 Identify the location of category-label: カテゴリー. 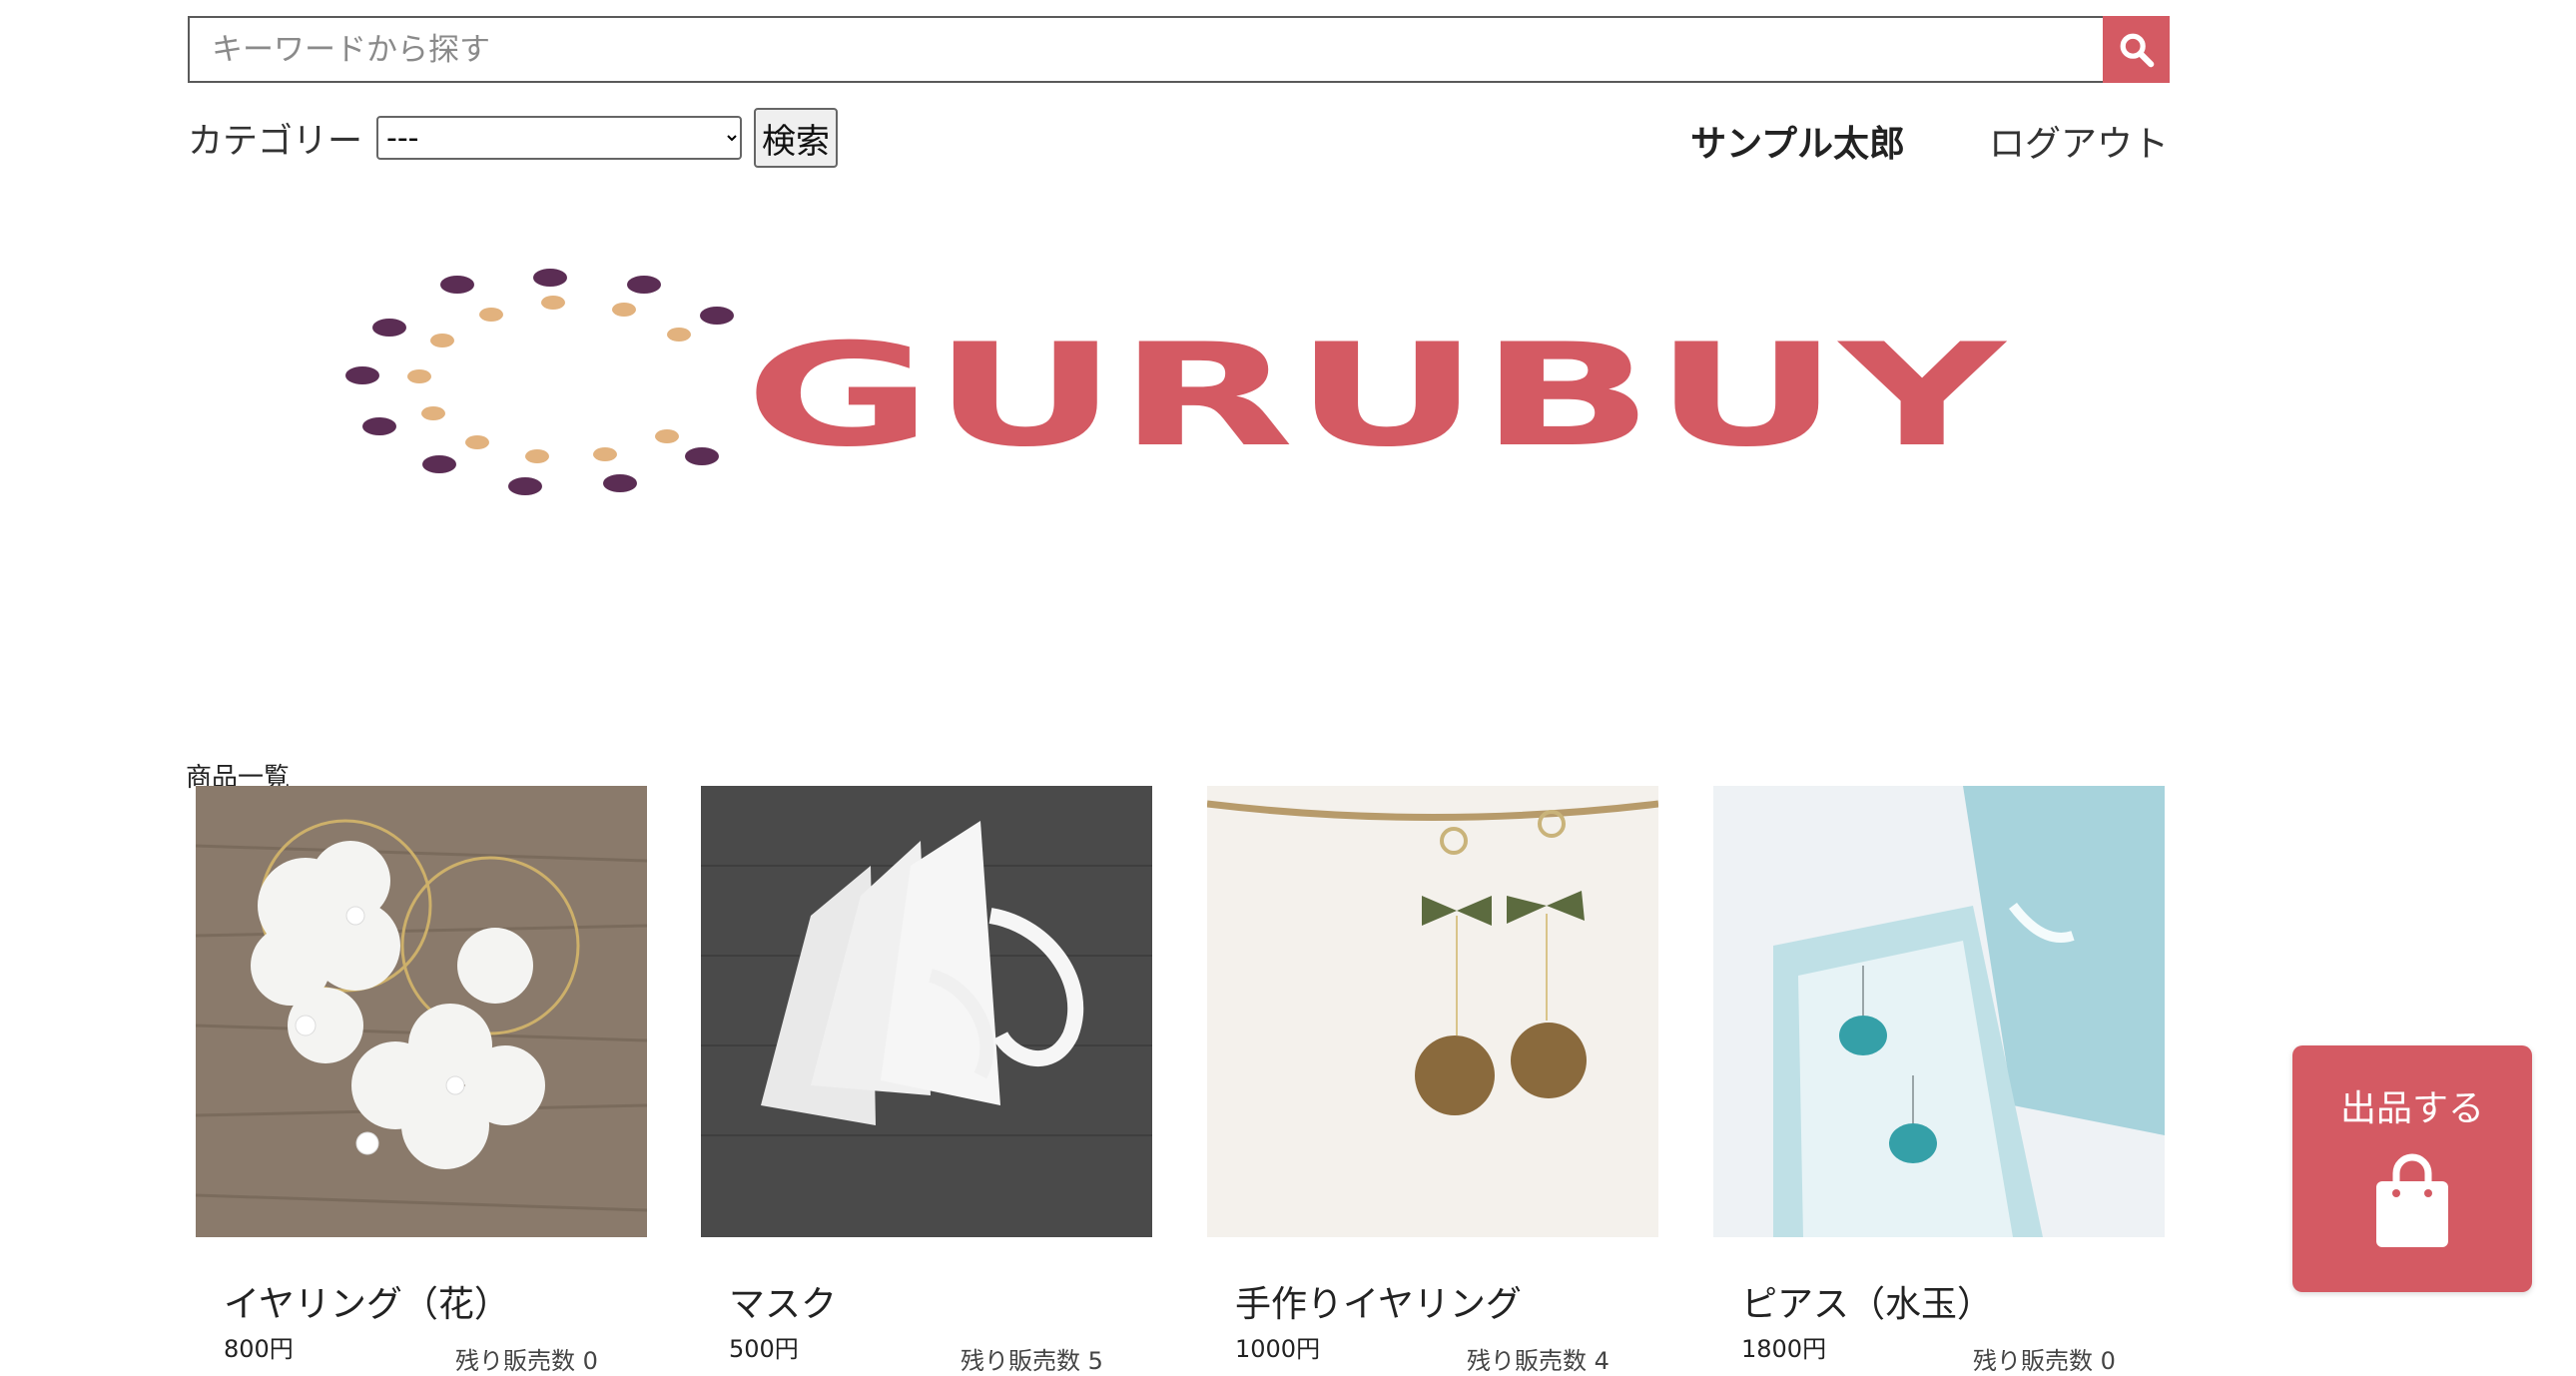
(275, 141).